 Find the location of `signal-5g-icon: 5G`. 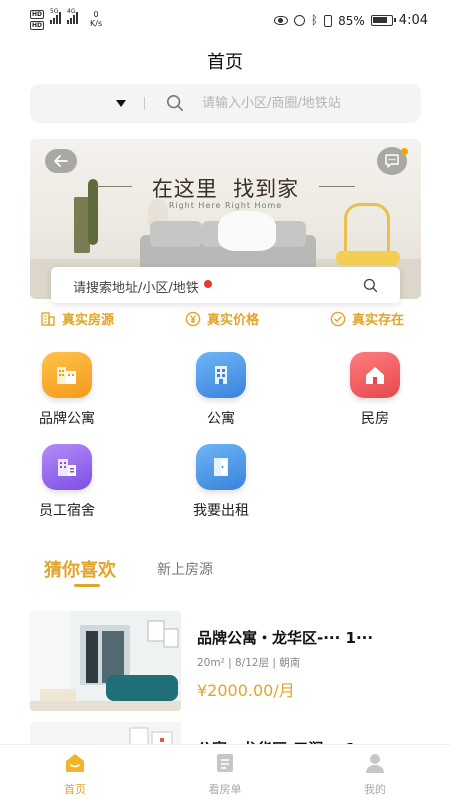

signal-5g-icon: 5G is located at coordinates (56, 16).